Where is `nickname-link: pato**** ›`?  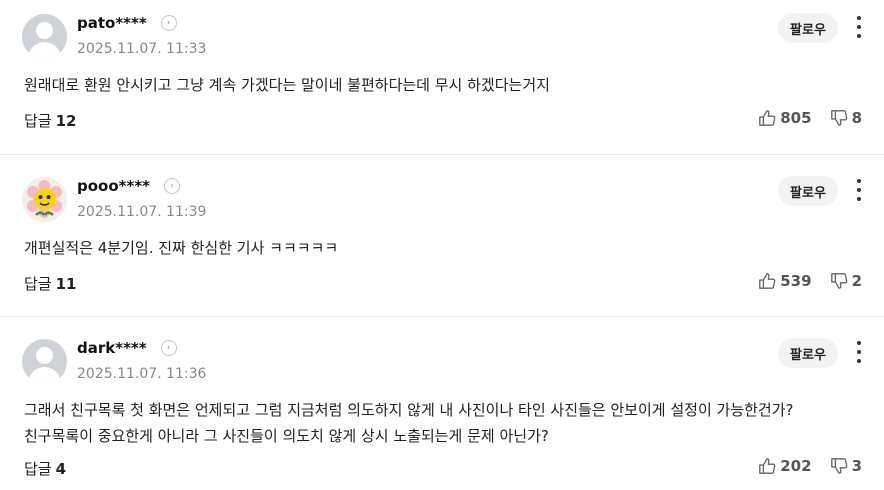 nickname-link: pato**** › is located at coordinates (127, 23).